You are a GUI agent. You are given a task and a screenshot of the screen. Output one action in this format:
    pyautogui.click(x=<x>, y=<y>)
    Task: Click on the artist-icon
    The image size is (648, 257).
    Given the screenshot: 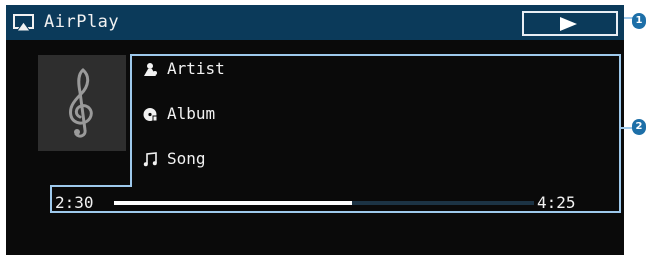 What is the action you would take?
    pyautogui.click(x=150, y=69)
    